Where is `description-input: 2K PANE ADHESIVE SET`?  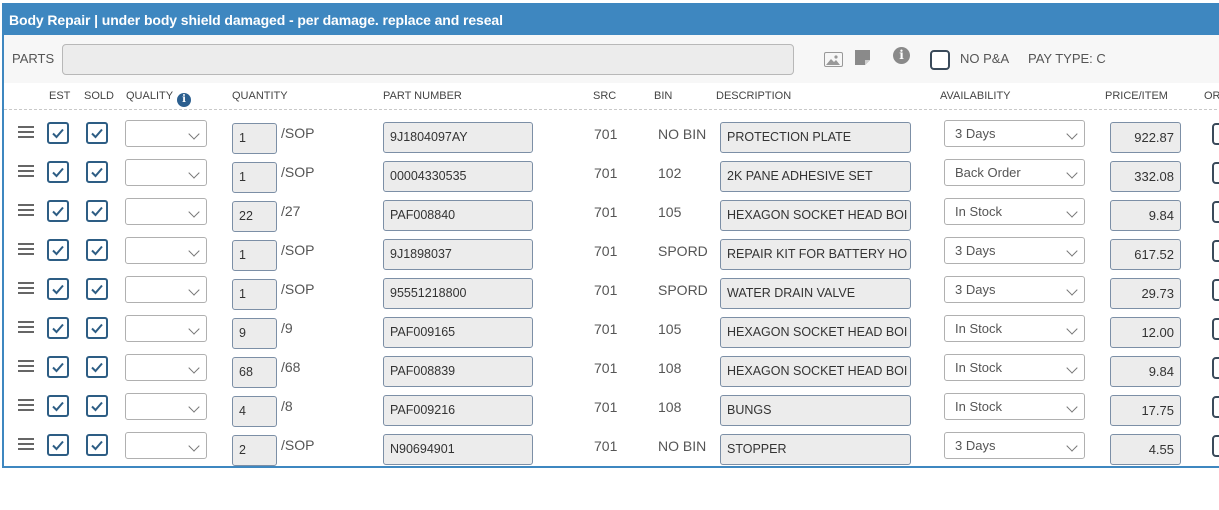
description-input: 2K PANE ADHESIVE SET is located at coordinates (815, 176).